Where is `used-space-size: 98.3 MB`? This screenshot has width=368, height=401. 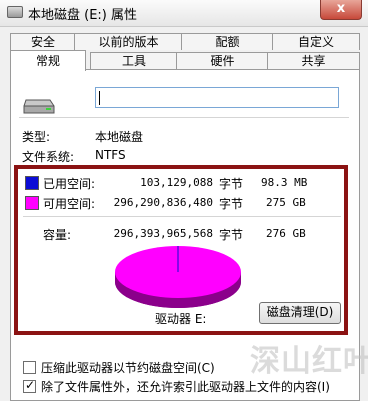 used-space-size: 98.3 MB is located at coordinates (284, 182).